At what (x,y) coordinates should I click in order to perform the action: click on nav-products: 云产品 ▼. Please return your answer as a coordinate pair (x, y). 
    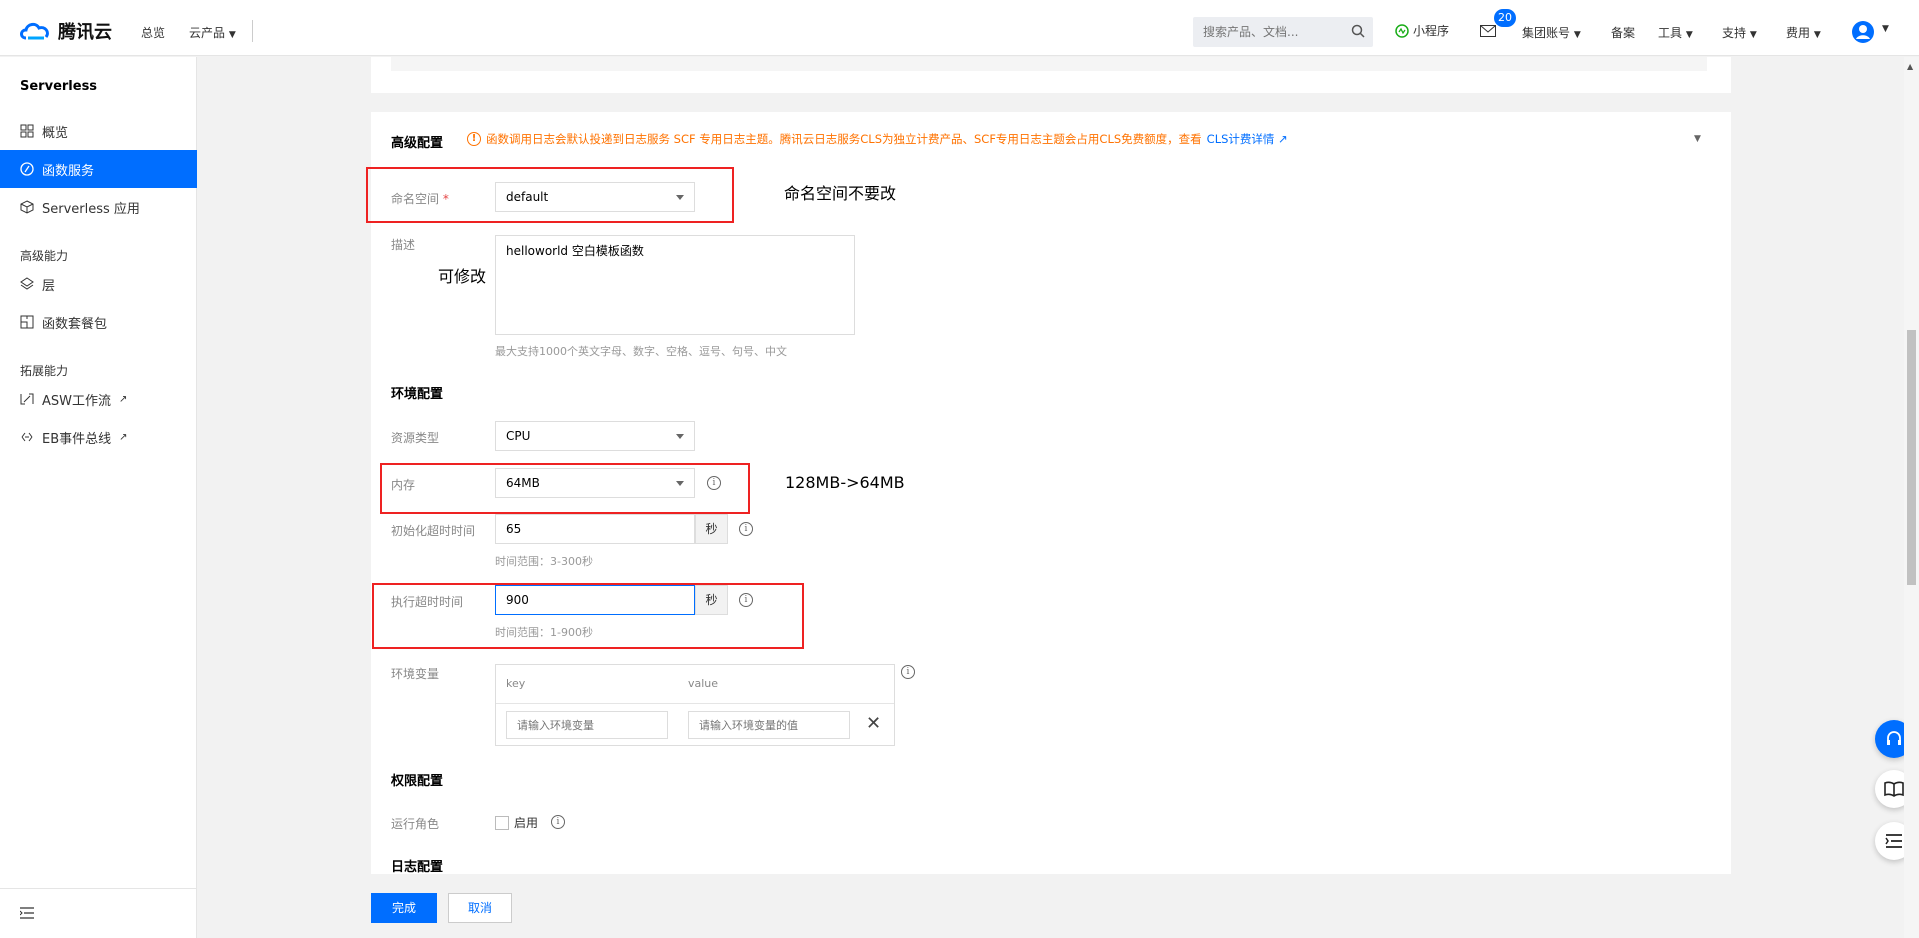
    Looking at the image, I should click on (212, 32).